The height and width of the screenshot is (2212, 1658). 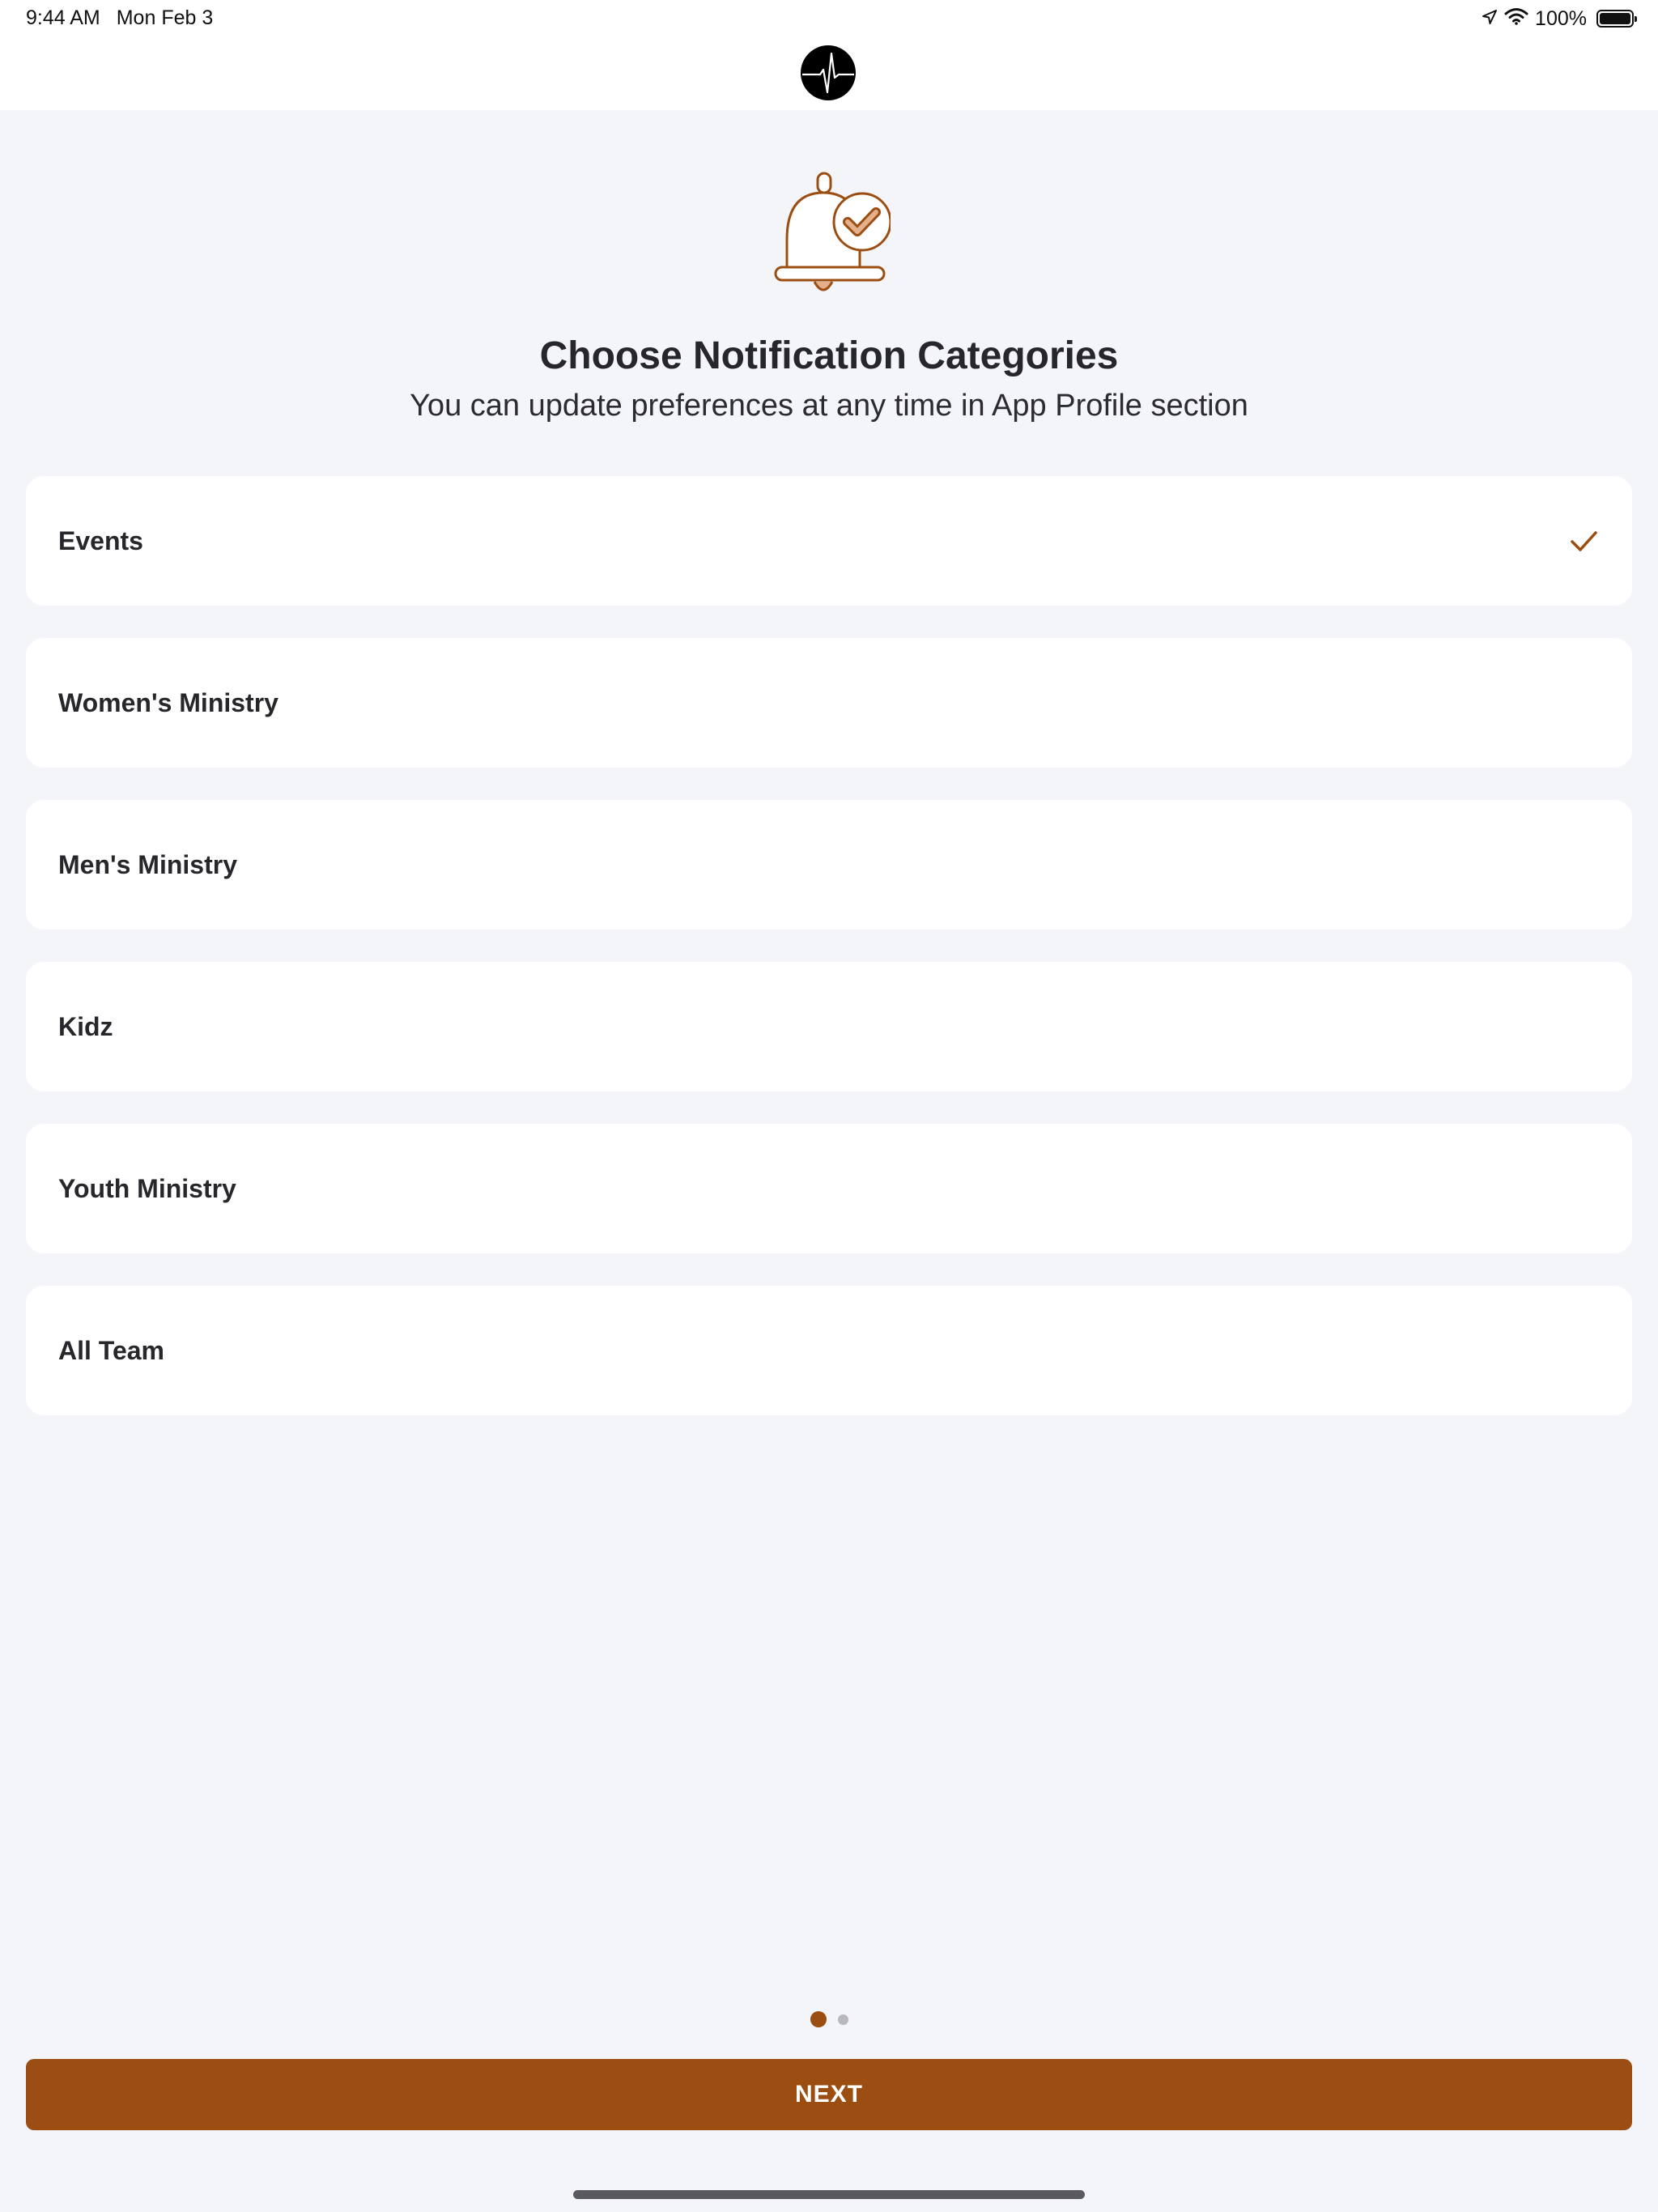 What do you see at coordinates (1516, 19) in the screenshot?
I see `wifi-icon` at bounding box center [1516, 19].